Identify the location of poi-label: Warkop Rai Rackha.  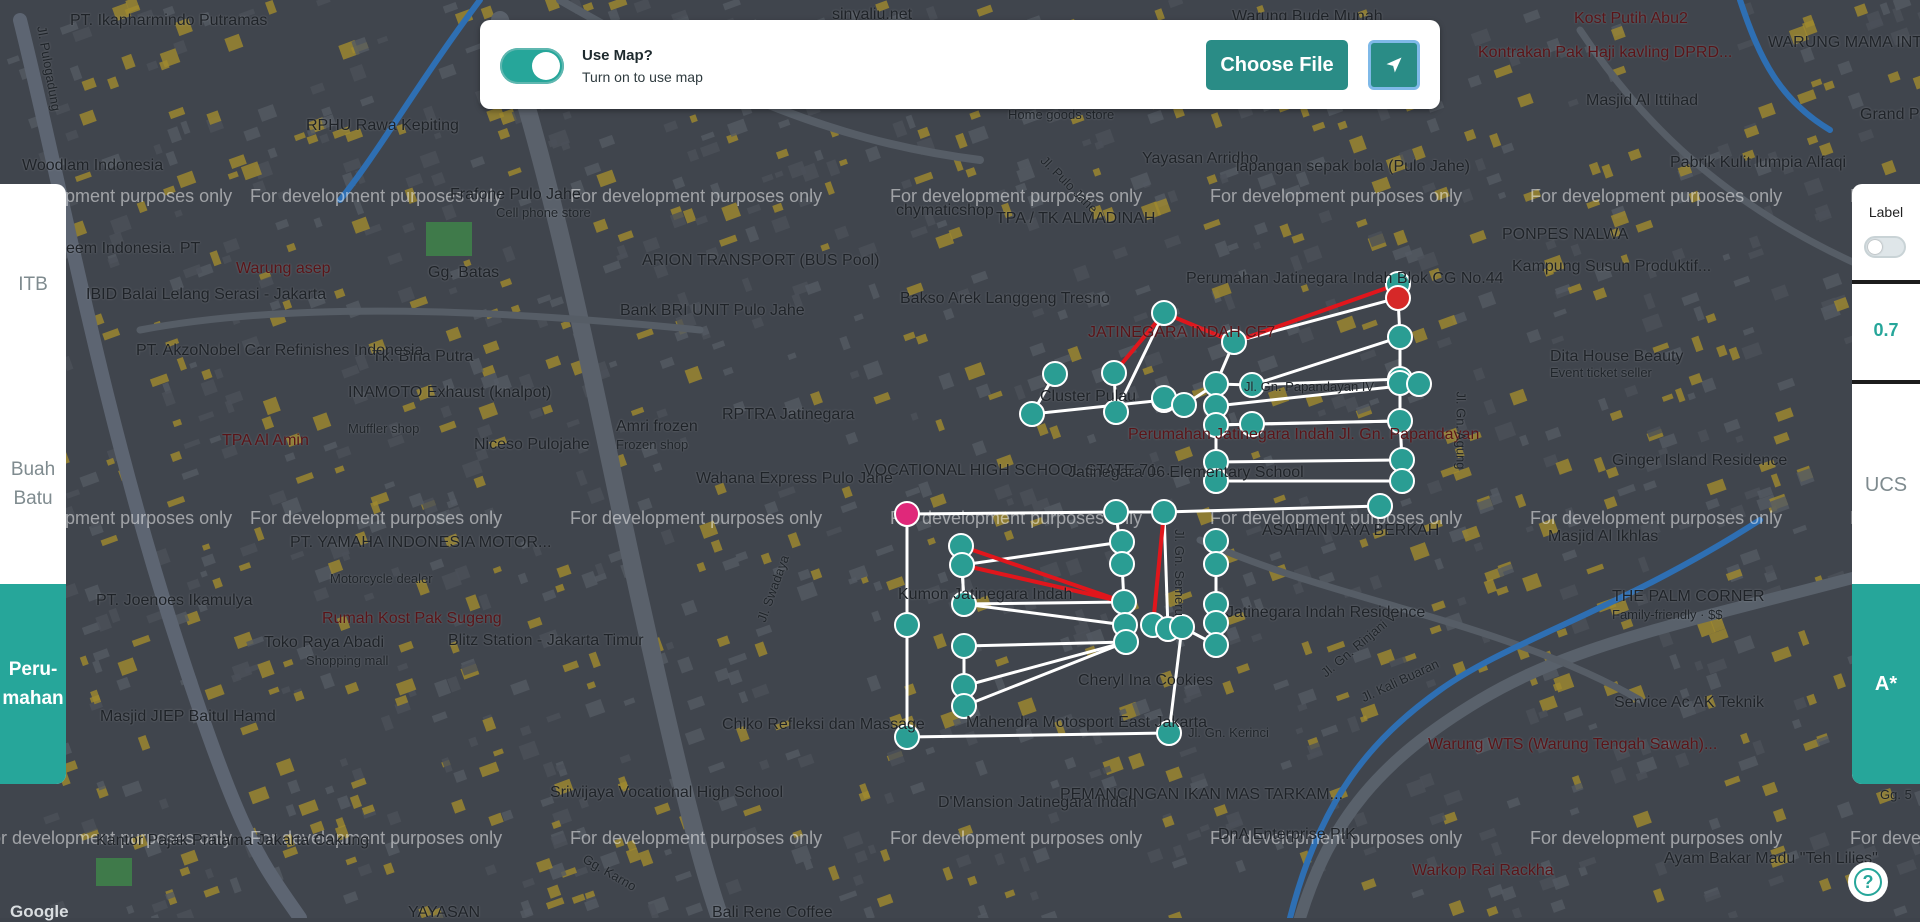
(1483, 870).